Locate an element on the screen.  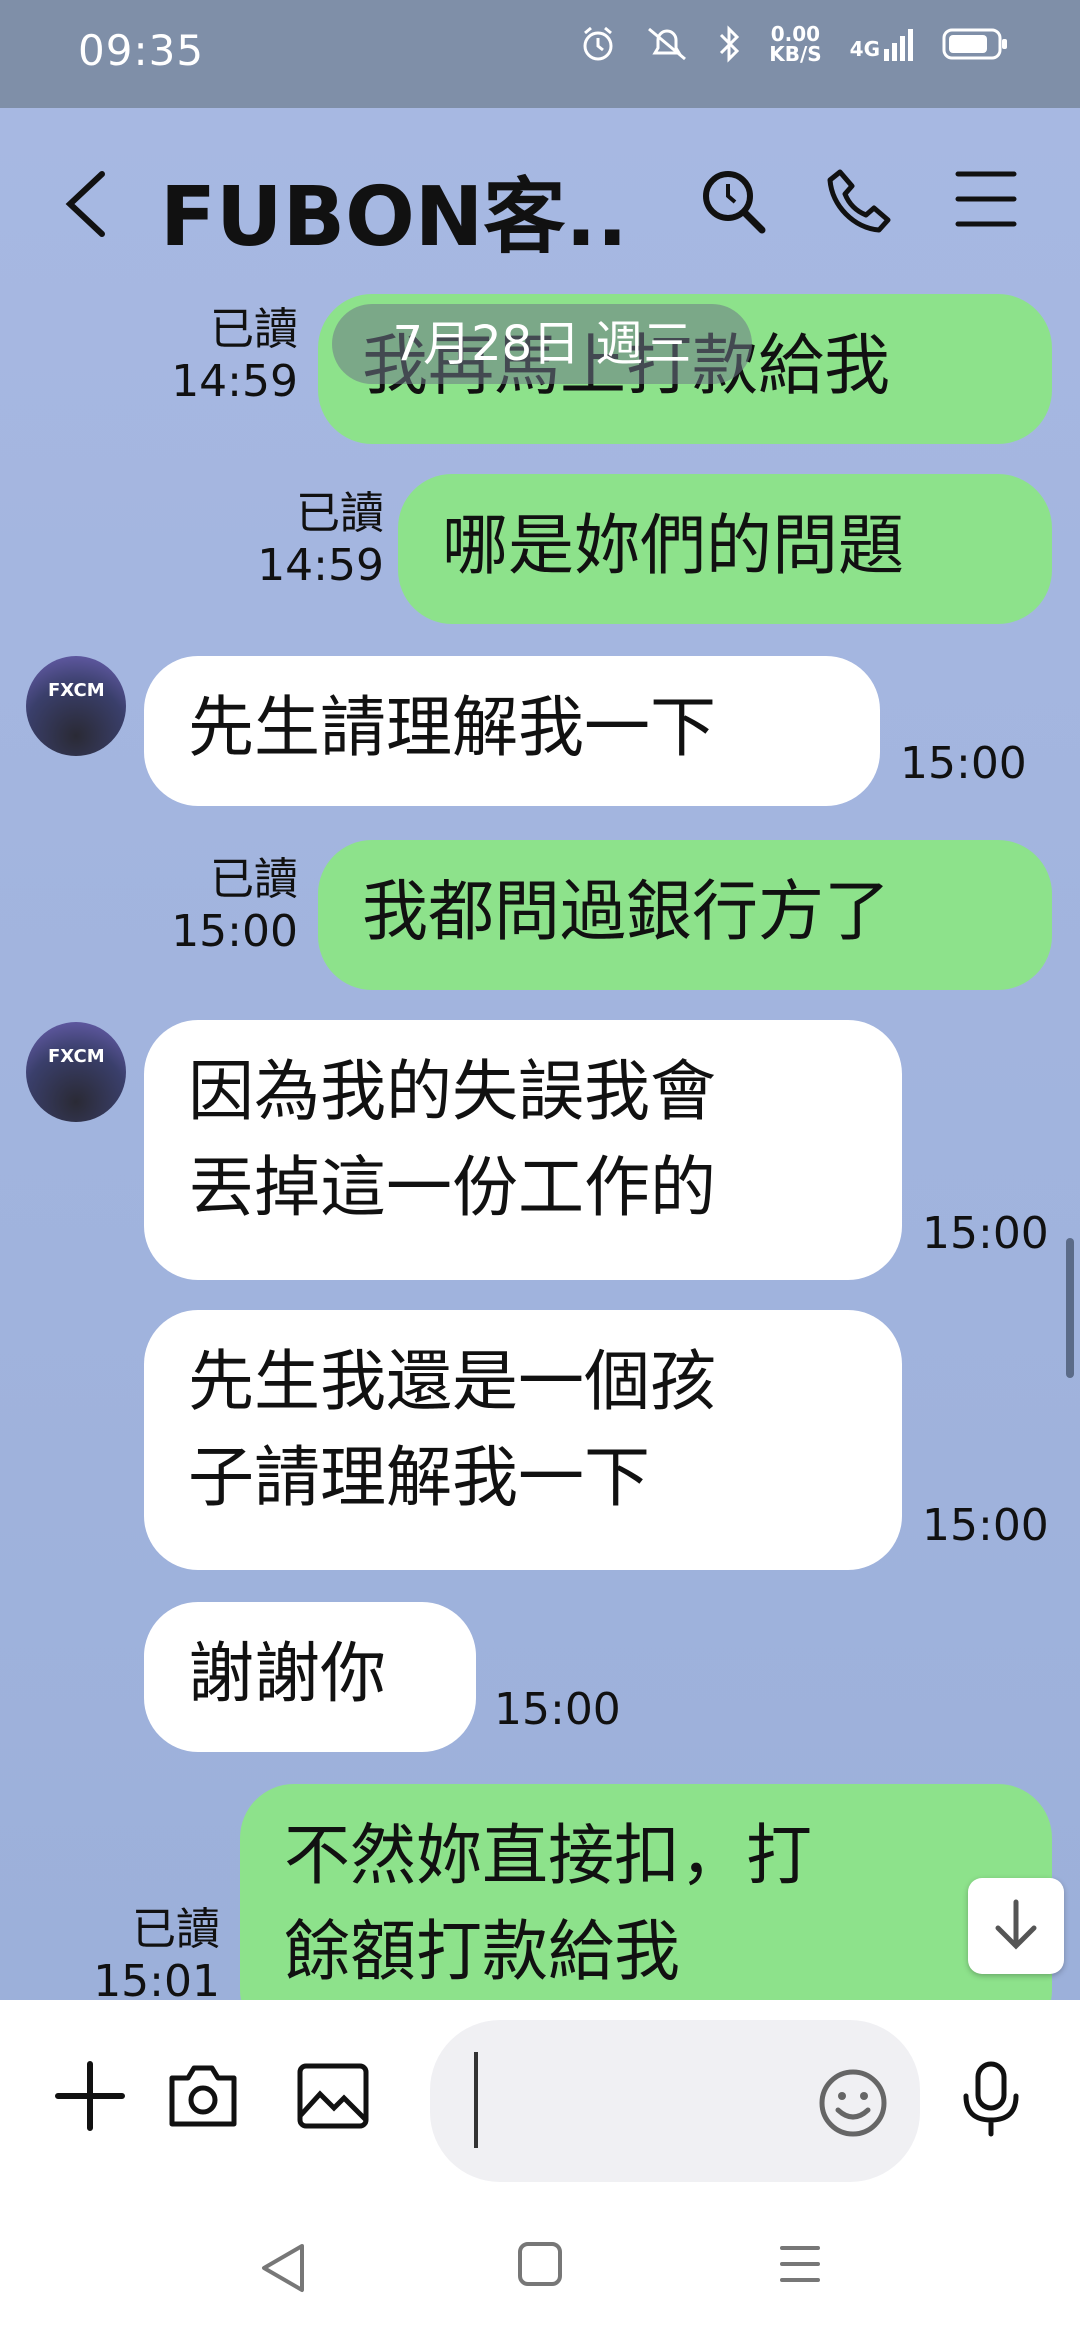
phone-icon is located at coordinates (859, 201).